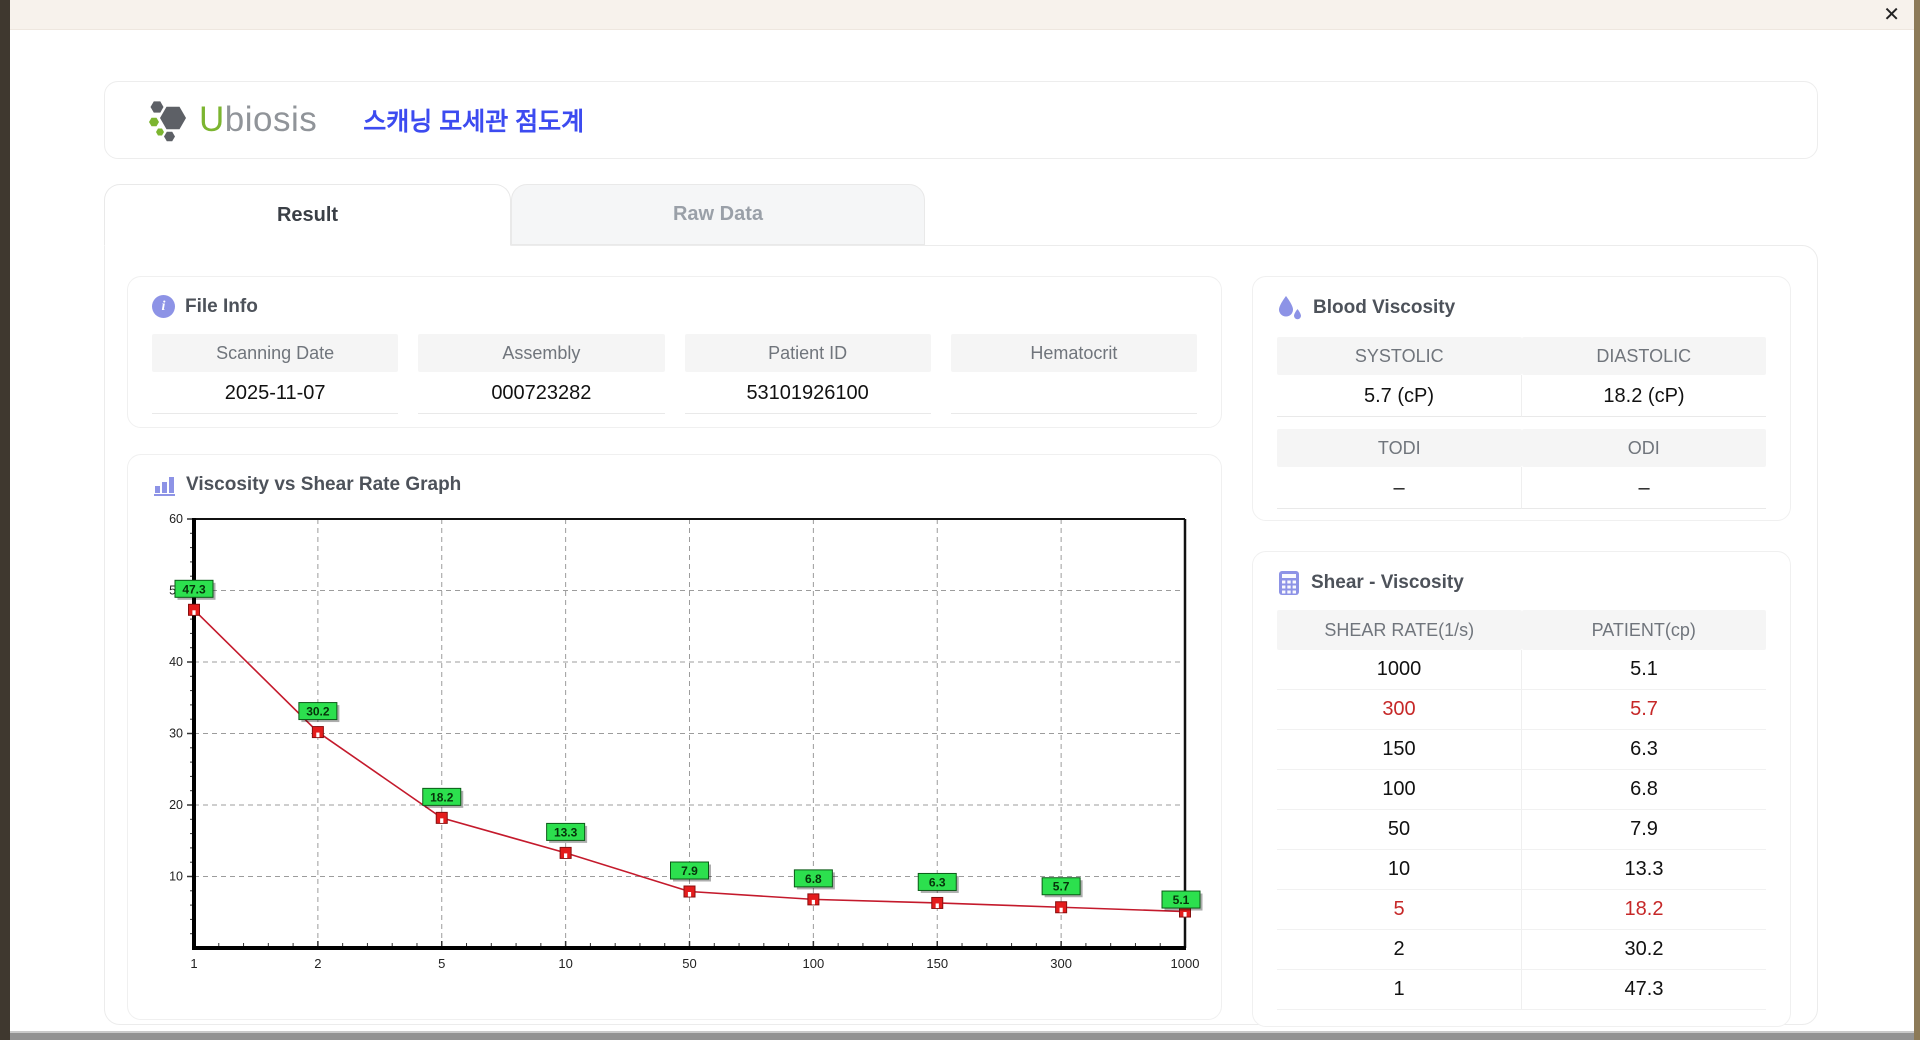 The image size is (1920, 1040). Describe the element at coordinates (937, 882) in the screenshot. I see `svg-text: 6.3` at that location.